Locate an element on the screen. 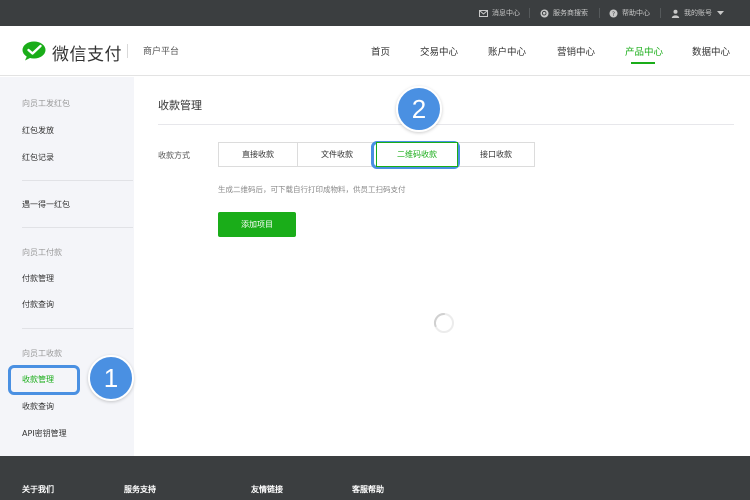 The image size is (750, 500). help-center-link: ? 帮助中心 is located at coordinates (629, 13).